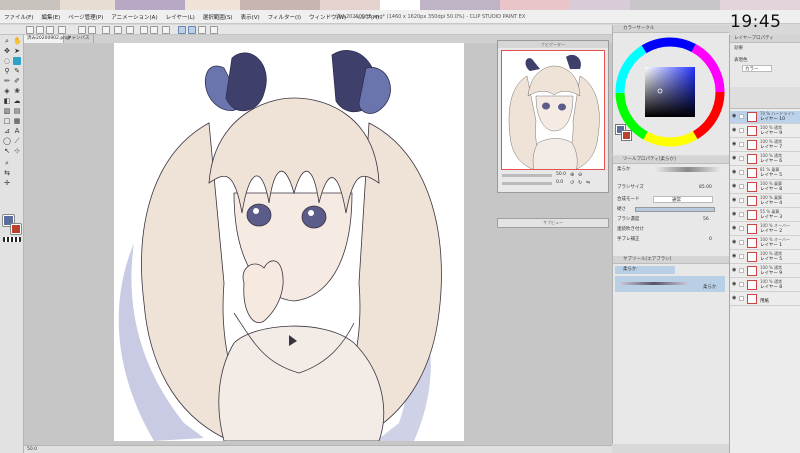 The image size is (800, 453). What do you see at coordinates (765, 173) in the screenshot?
I see `layer-row: ◉ 81 % 乗算 レイヤー 5` at bounding box center [765, 173].